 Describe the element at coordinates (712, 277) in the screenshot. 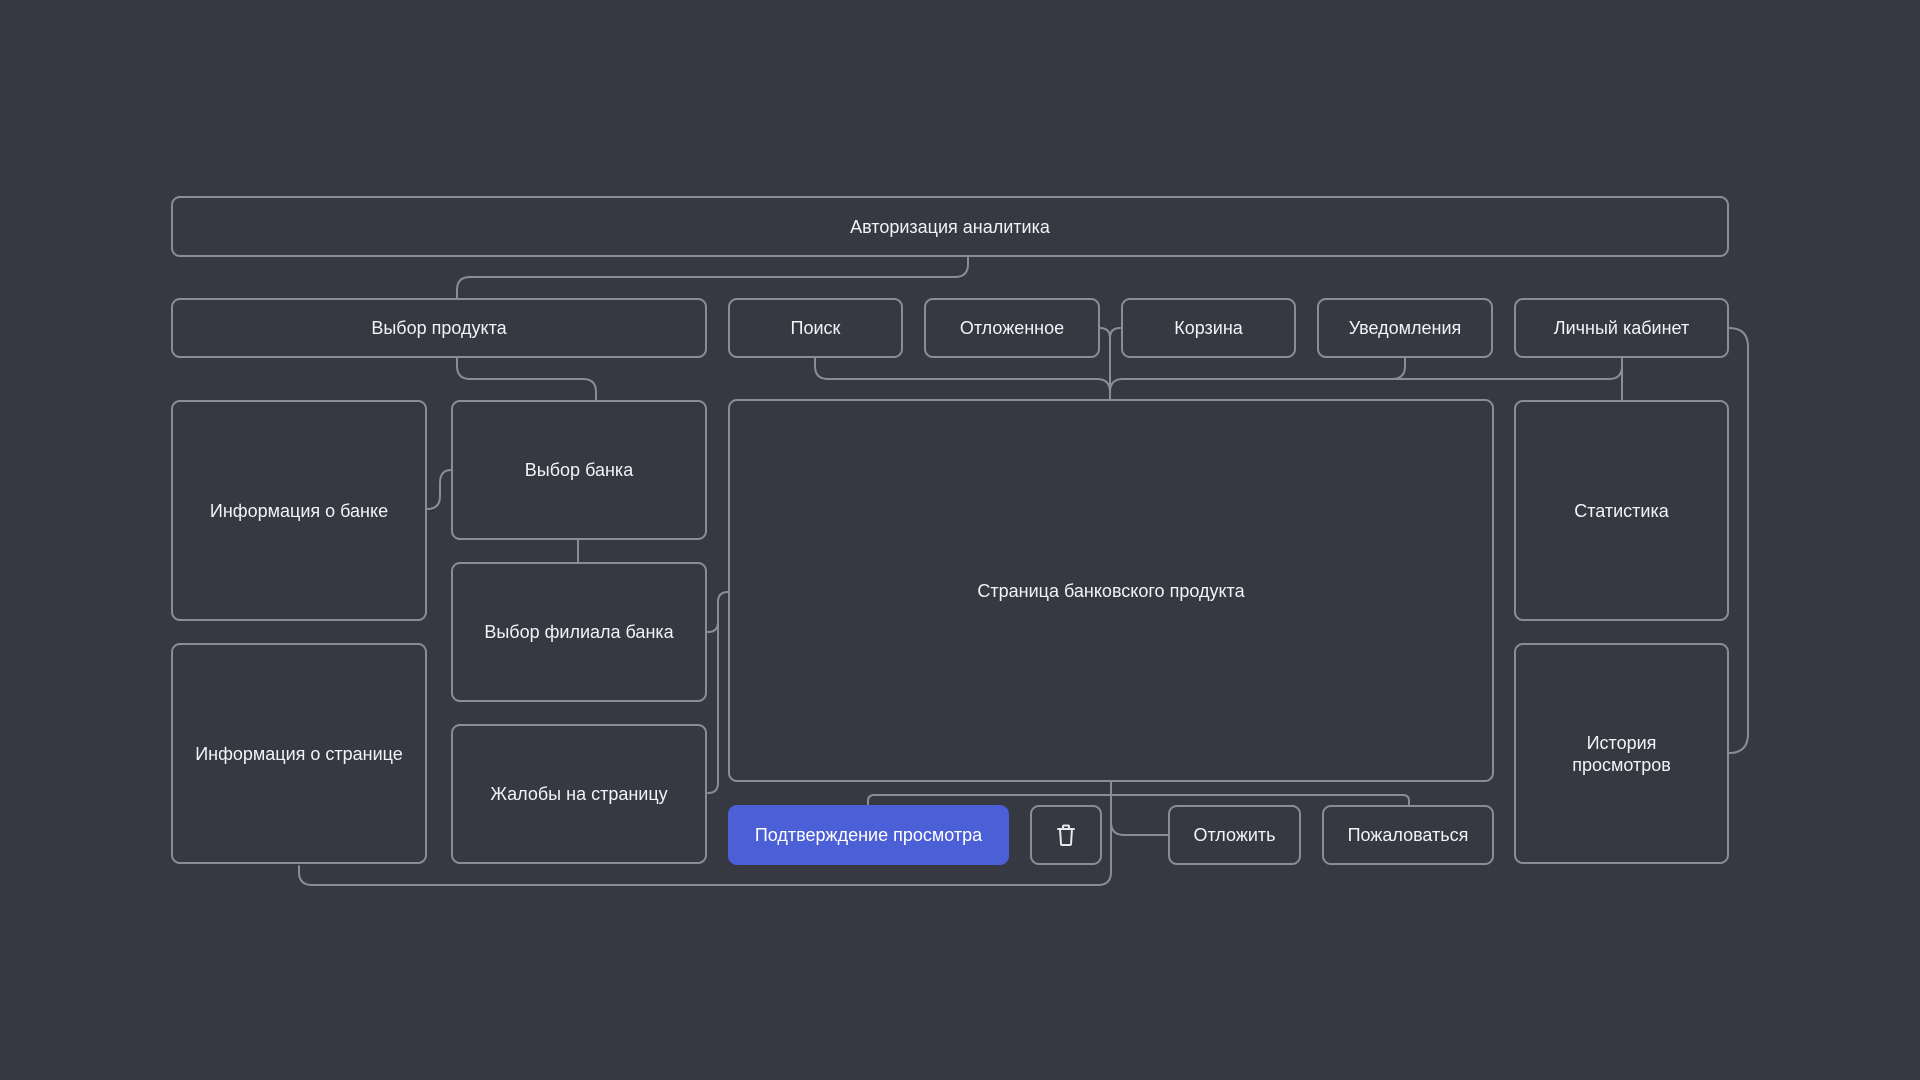

I see `connector-auth-to-product-select` at that location.